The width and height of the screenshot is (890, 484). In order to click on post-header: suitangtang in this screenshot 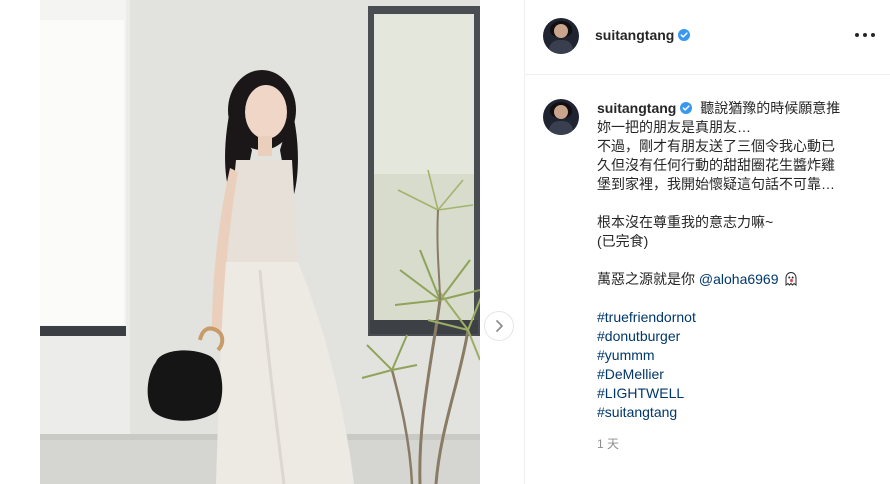, I will do `click(707, 37)`.